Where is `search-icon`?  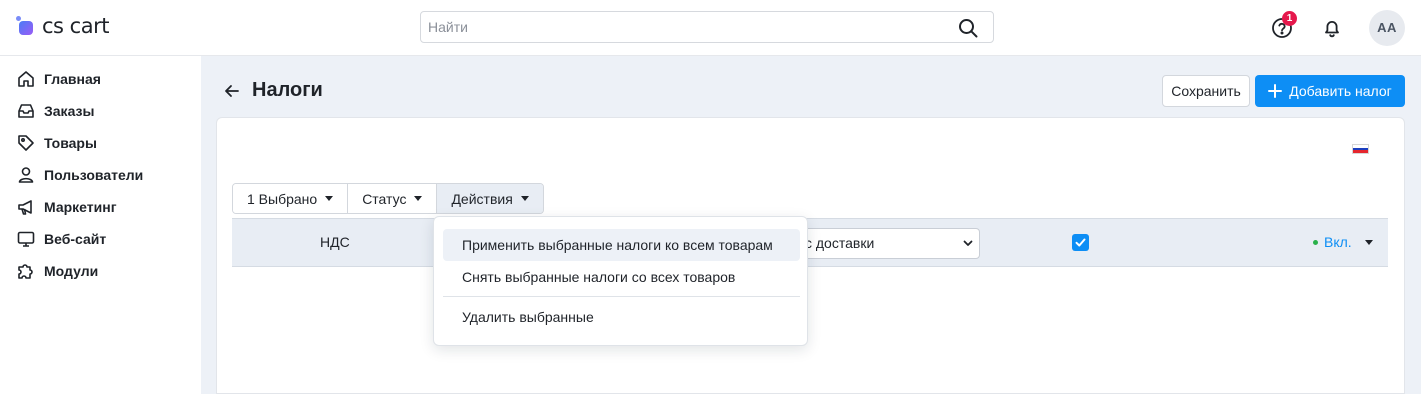 search-icon is located at coordinates (968, 28).